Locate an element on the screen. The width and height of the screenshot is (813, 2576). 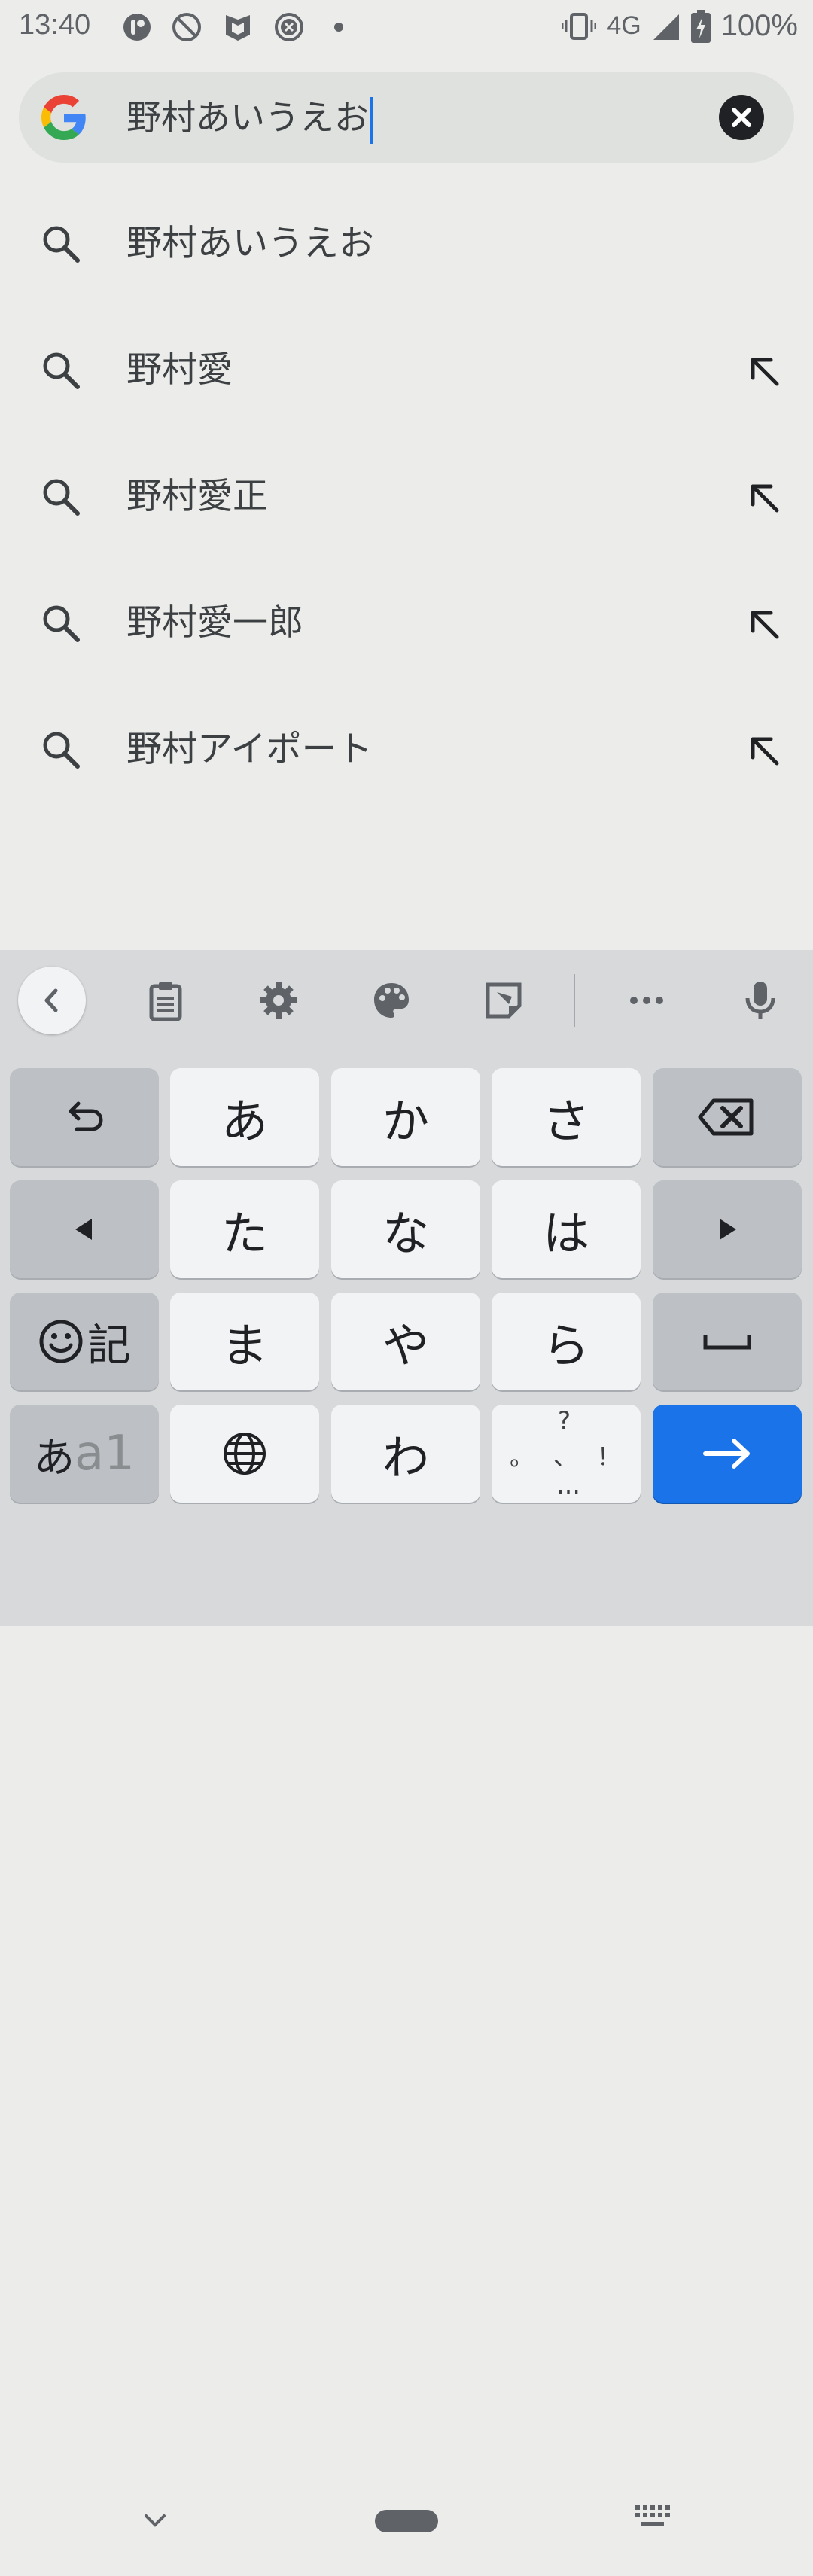
search-input: 野村あいうえお is located at coordinates (249, 118).